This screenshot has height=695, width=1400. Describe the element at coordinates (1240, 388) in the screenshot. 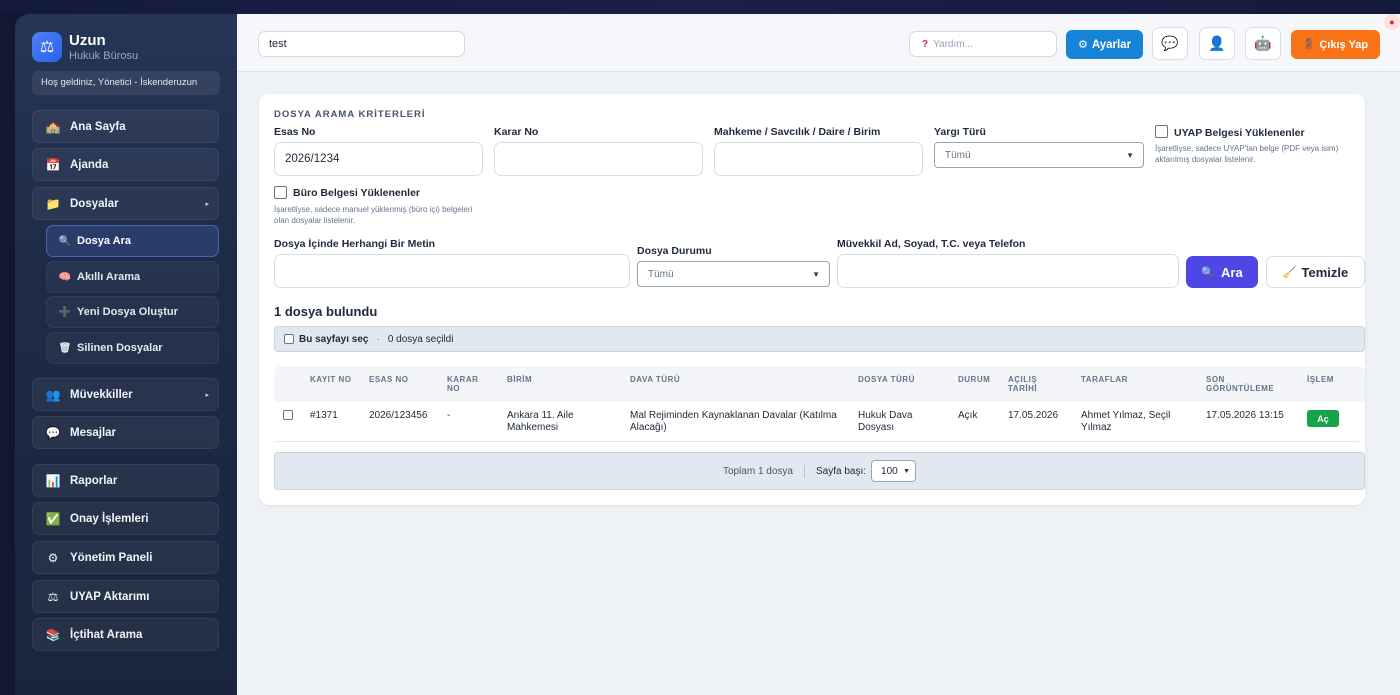

I see `th-son-line2: GÖRÜNTÜLEME` at that location.